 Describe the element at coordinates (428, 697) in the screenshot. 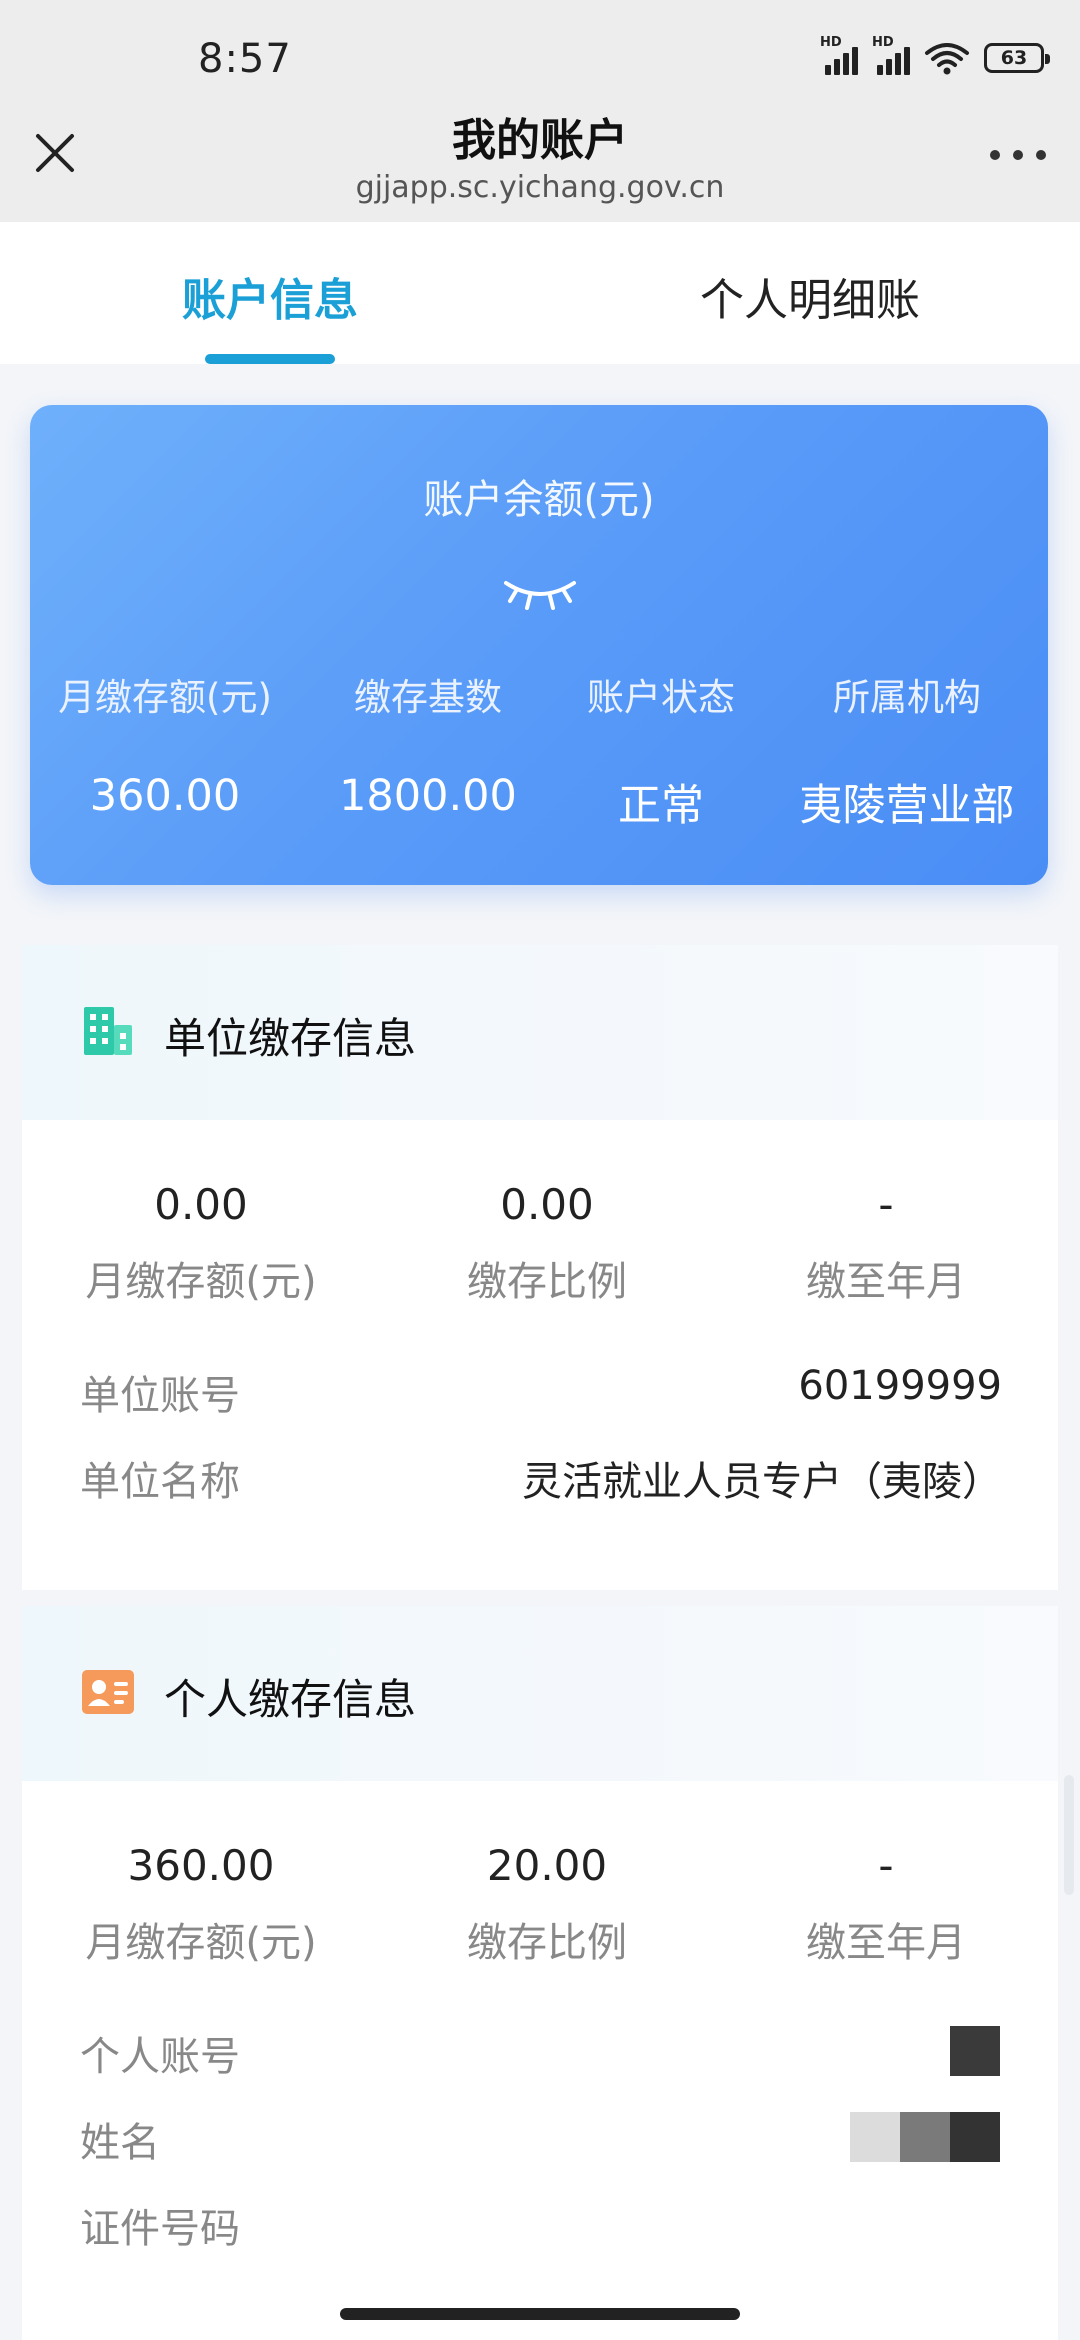

I see `stat-label: 缴存基数` at that location.